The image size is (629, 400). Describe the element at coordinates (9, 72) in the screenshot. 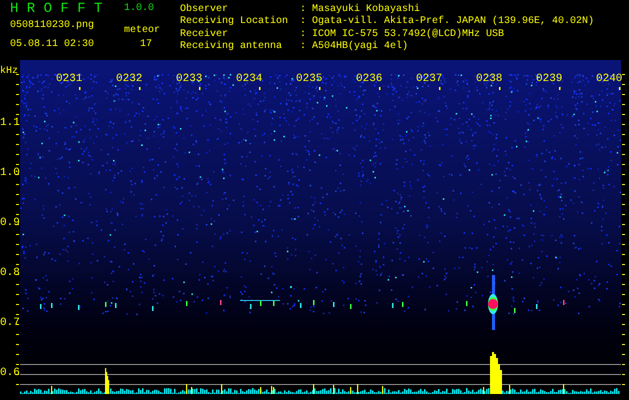

I see `axis-unit: kHz` at that location.